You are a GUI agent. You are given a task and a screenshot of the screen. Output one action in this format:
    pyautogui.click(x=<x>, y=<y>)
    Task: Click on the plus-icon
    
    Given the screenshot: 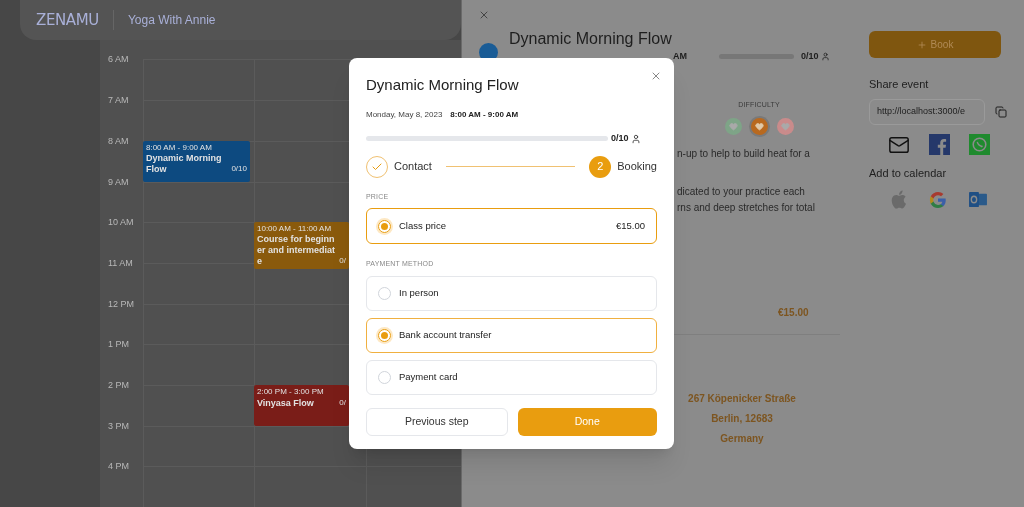 What is the action you would take?
    pyautogui.click(x=921, y=44)
    